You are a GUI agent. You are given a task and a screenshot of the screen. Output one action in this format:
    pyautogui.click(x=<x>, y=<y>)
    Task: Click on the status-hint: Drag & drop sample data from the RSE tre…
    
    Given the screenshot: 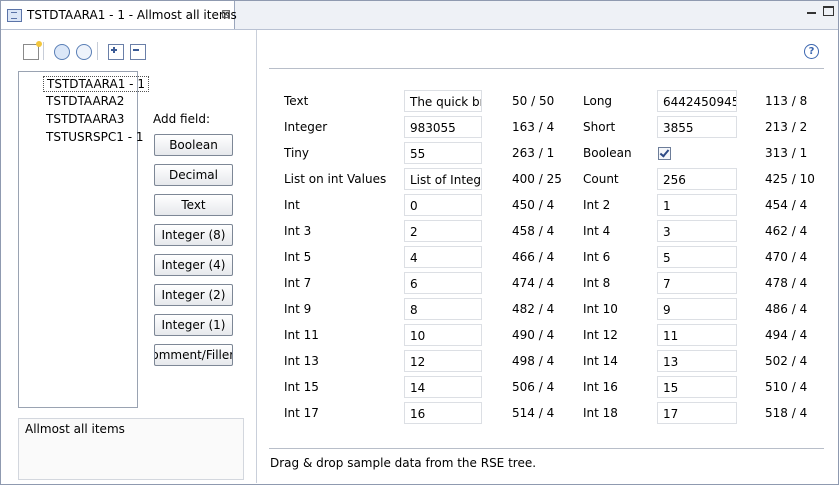 What is the action you would take?
    pyautogui.click(x=403, y=463)
    